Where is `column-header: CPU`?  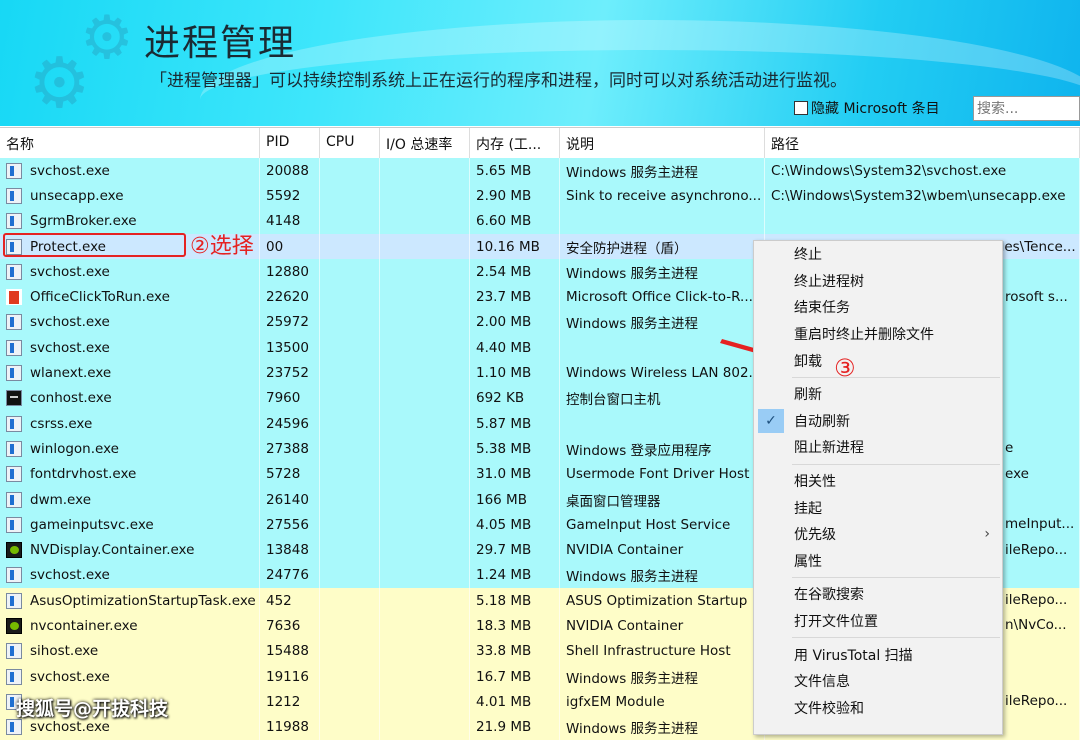
column-header: CPU is located at coordinates (350, 143).